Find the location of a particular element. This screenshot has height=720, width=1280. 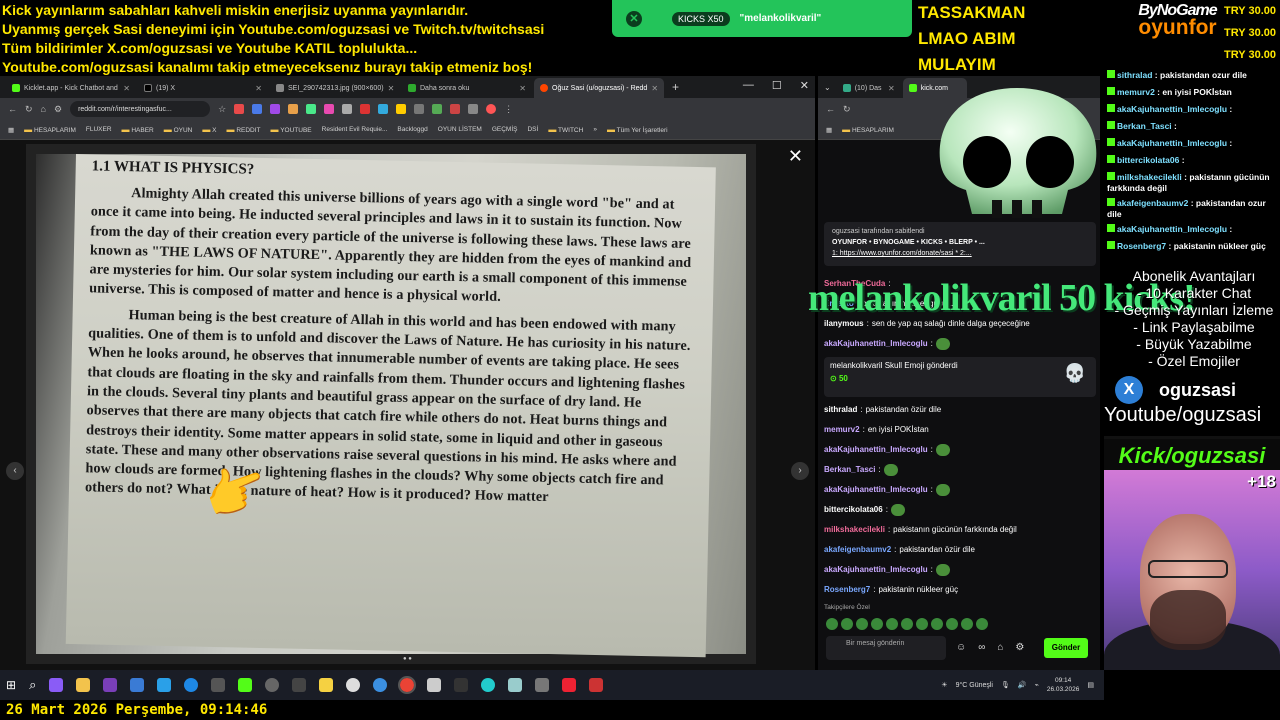

camera-icon is located at coordinates (218, 685).